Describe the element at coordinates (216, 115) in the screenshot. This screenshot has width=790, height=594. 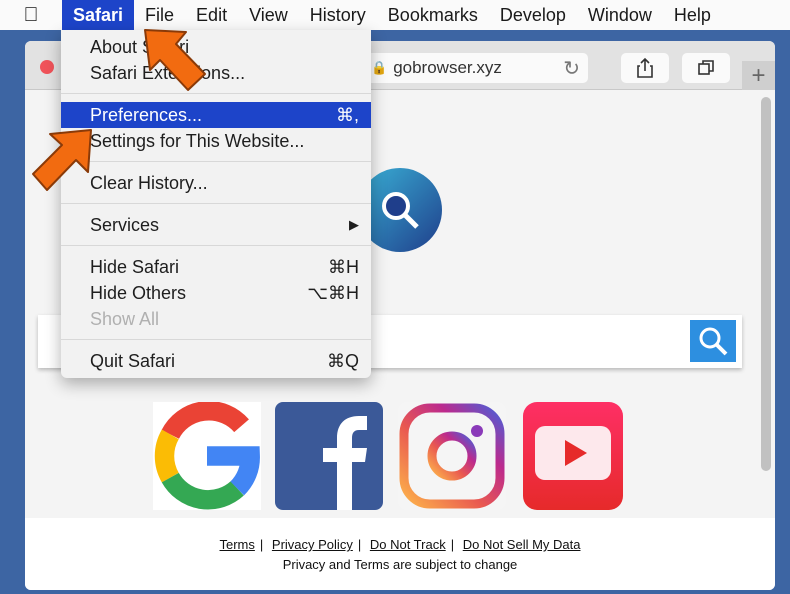
I see `menu-item-preferences: Preferences... ⌘,` at that location.